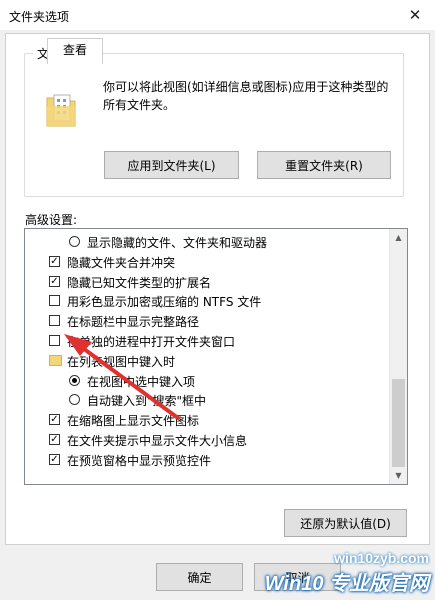 This screenshot has height=600, width=435. I want to click on close-icon: ✕, so click(415, 15).